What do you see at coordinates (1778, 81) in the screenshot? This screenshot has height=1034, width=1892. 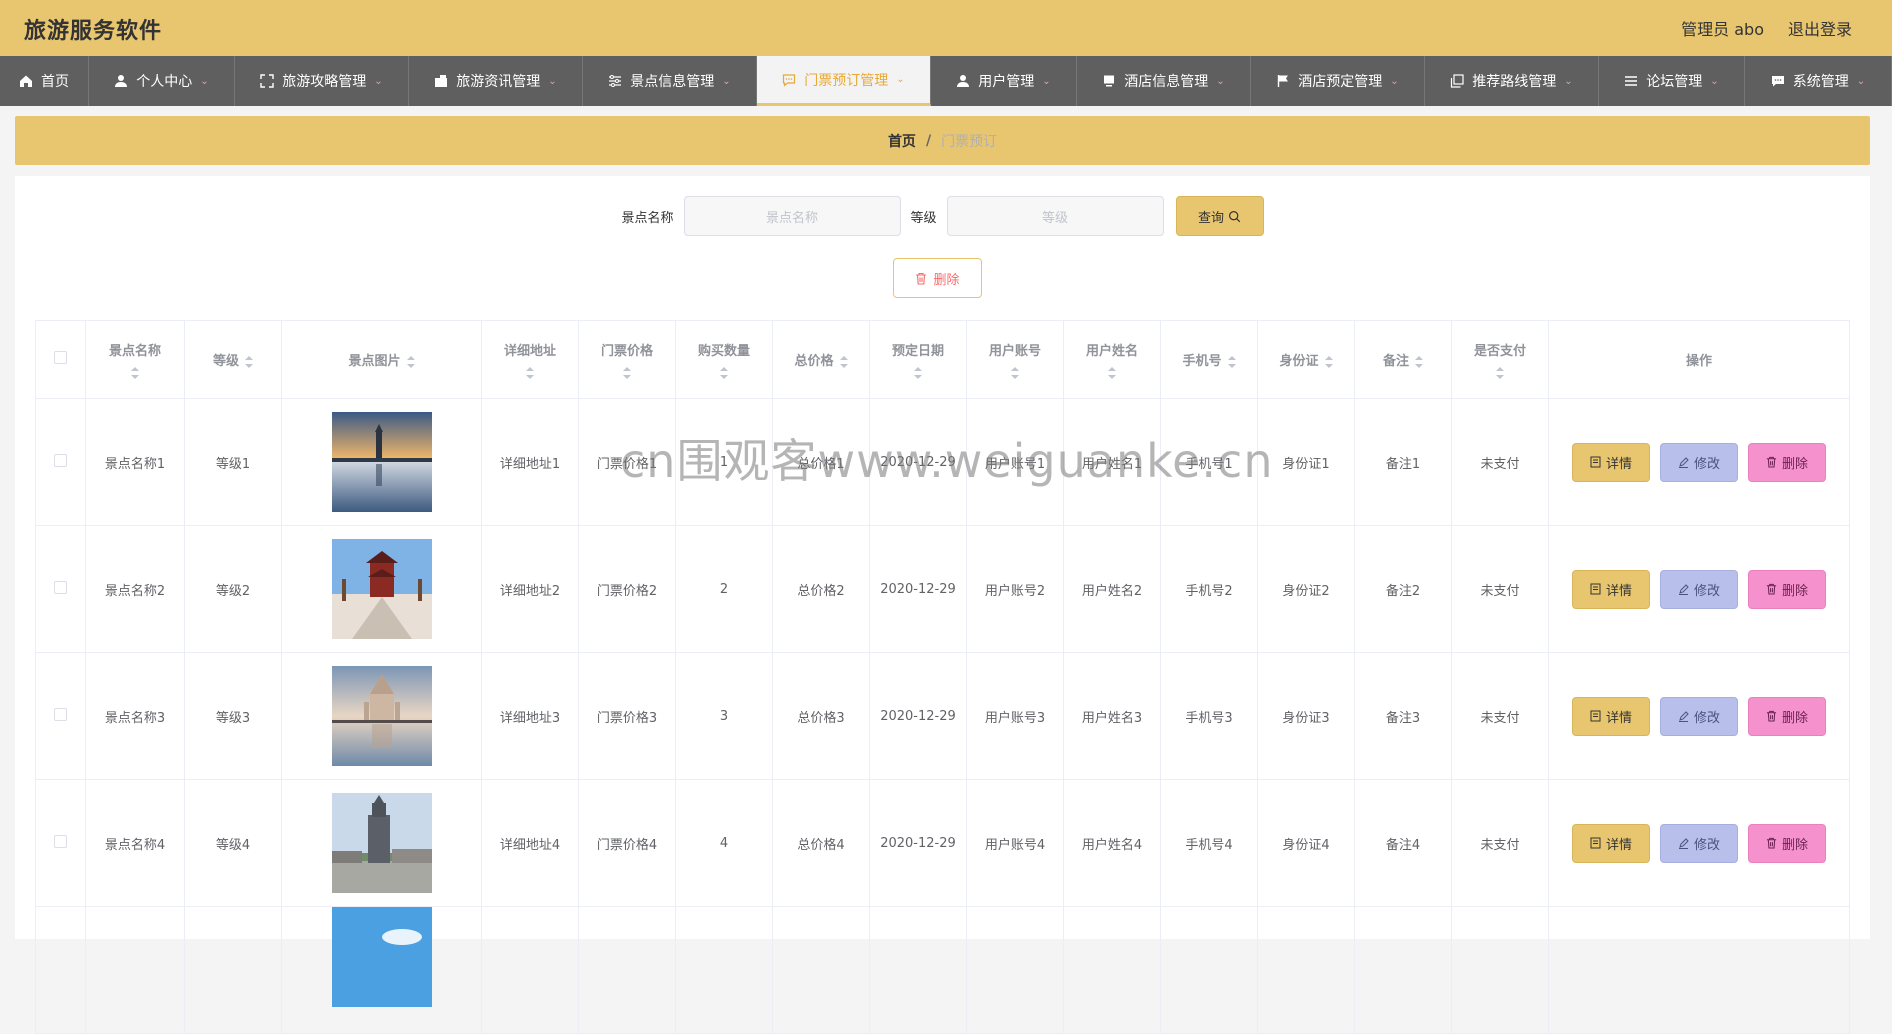 I see `message-icon` at bounding box center [1778, 81].